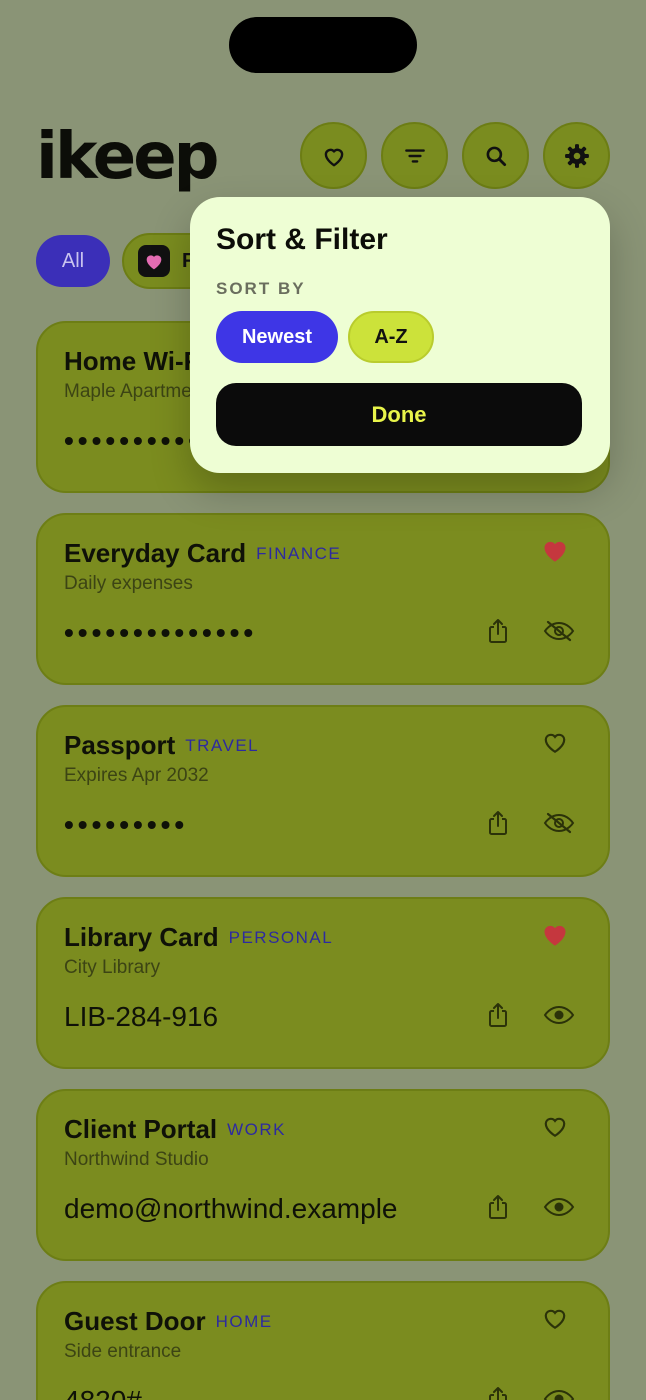 Image resolution: width=646 pixels, height=1400 pixels. Describe the element at coordinates (175, 1129) in the screenshot. I see `item-title: Client Portal WORK` at that location.